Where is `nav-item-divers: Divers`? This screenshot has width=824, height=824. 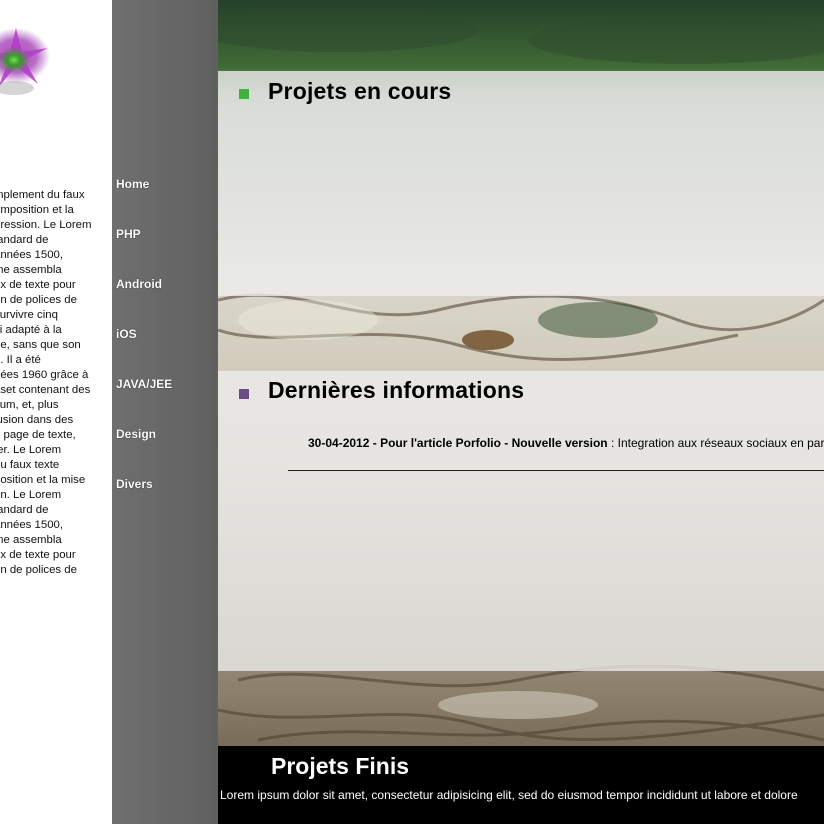 nav-item-divers: Divers is located at coordinates (134, 484).